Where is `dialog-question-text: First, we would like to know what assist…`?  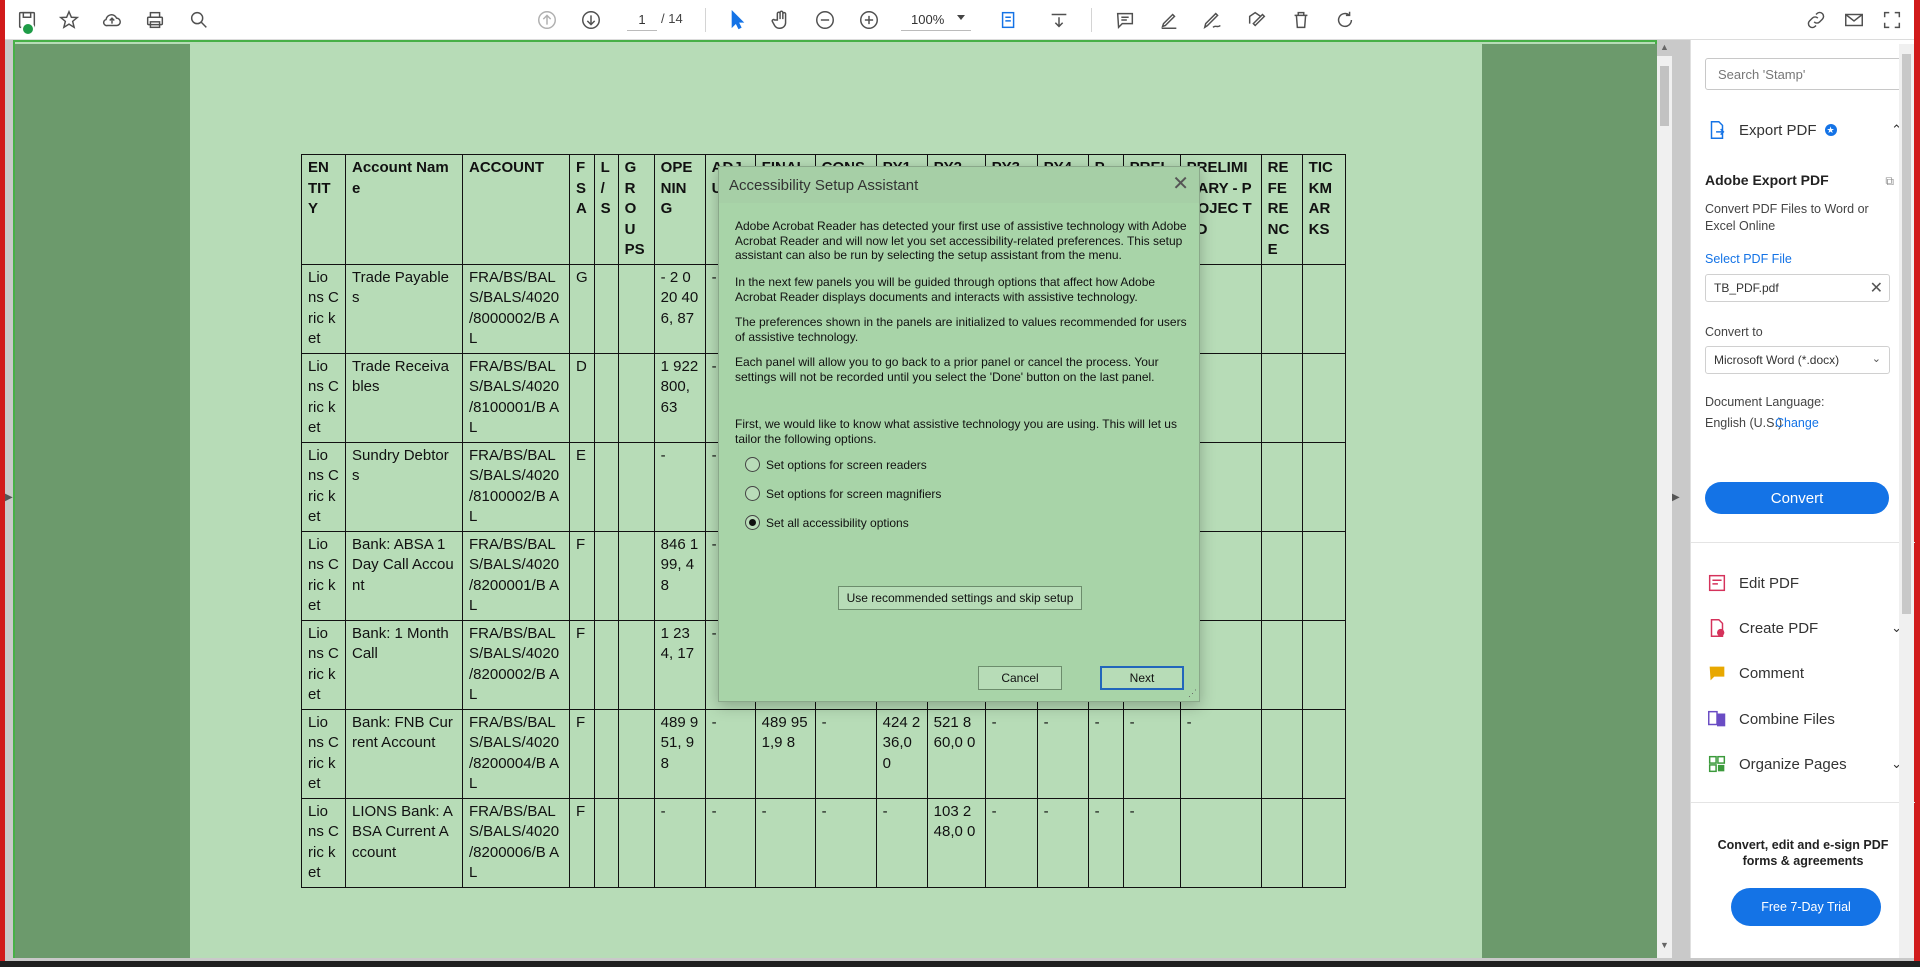
dialog-question-text: First, we would like to know what assist… is located at coordinates (956, 431).